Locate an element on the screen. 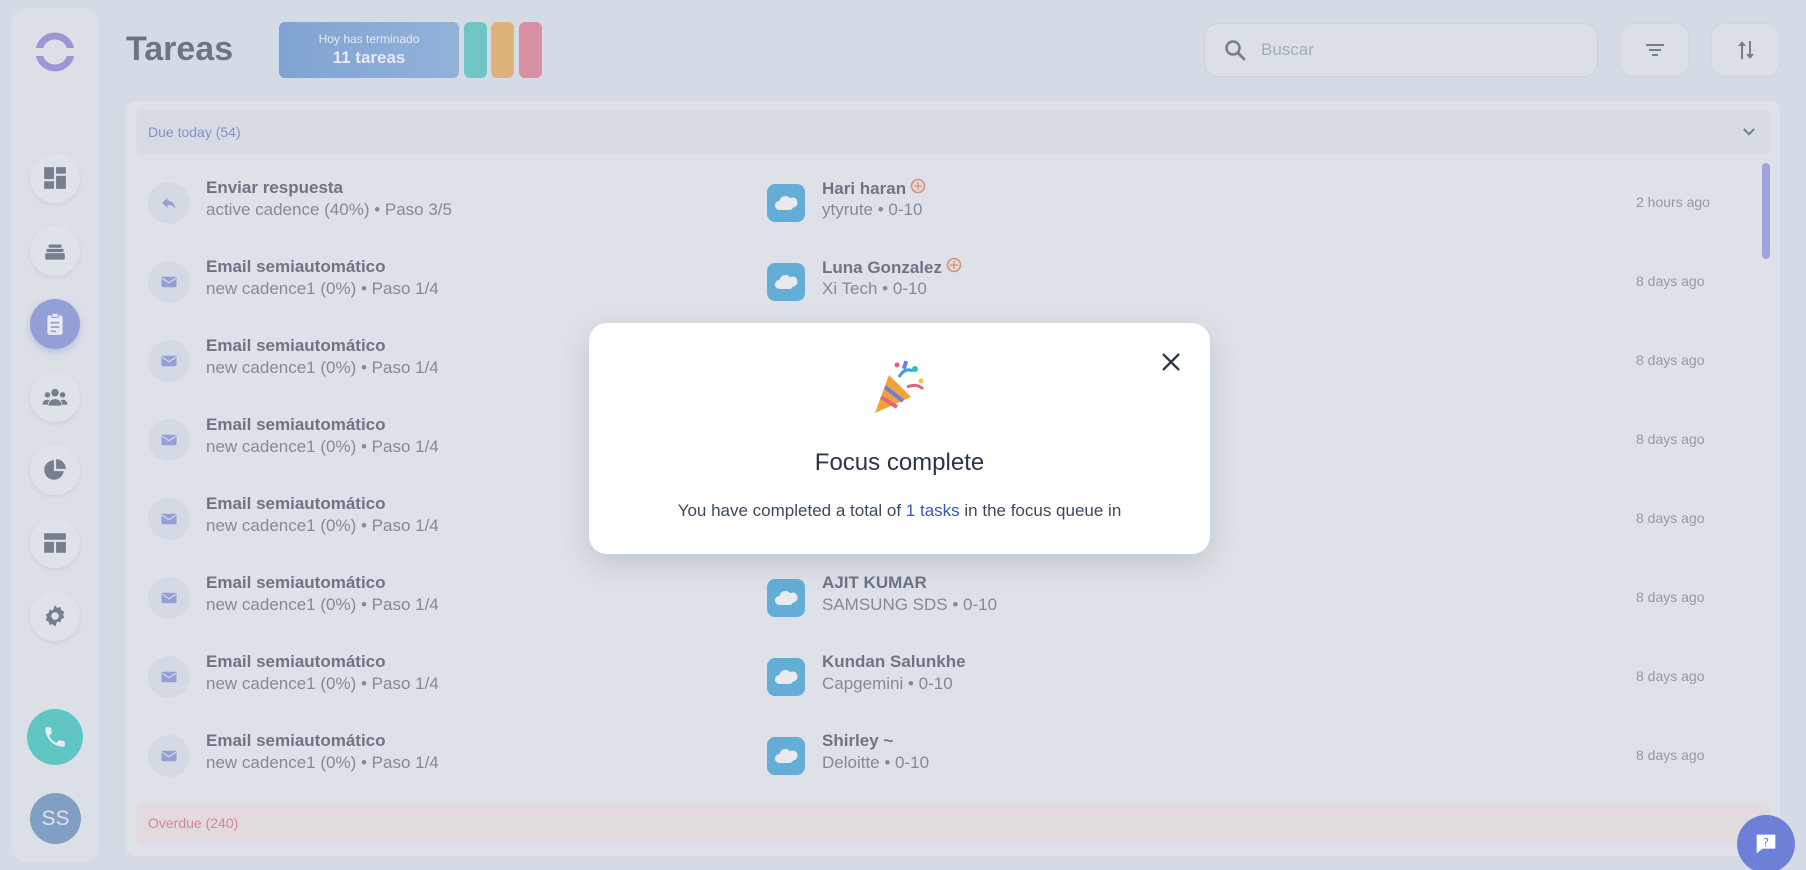 This screenshot has height=870, width=1806. chat-icon: ? is located at coordinates (1766, 844).